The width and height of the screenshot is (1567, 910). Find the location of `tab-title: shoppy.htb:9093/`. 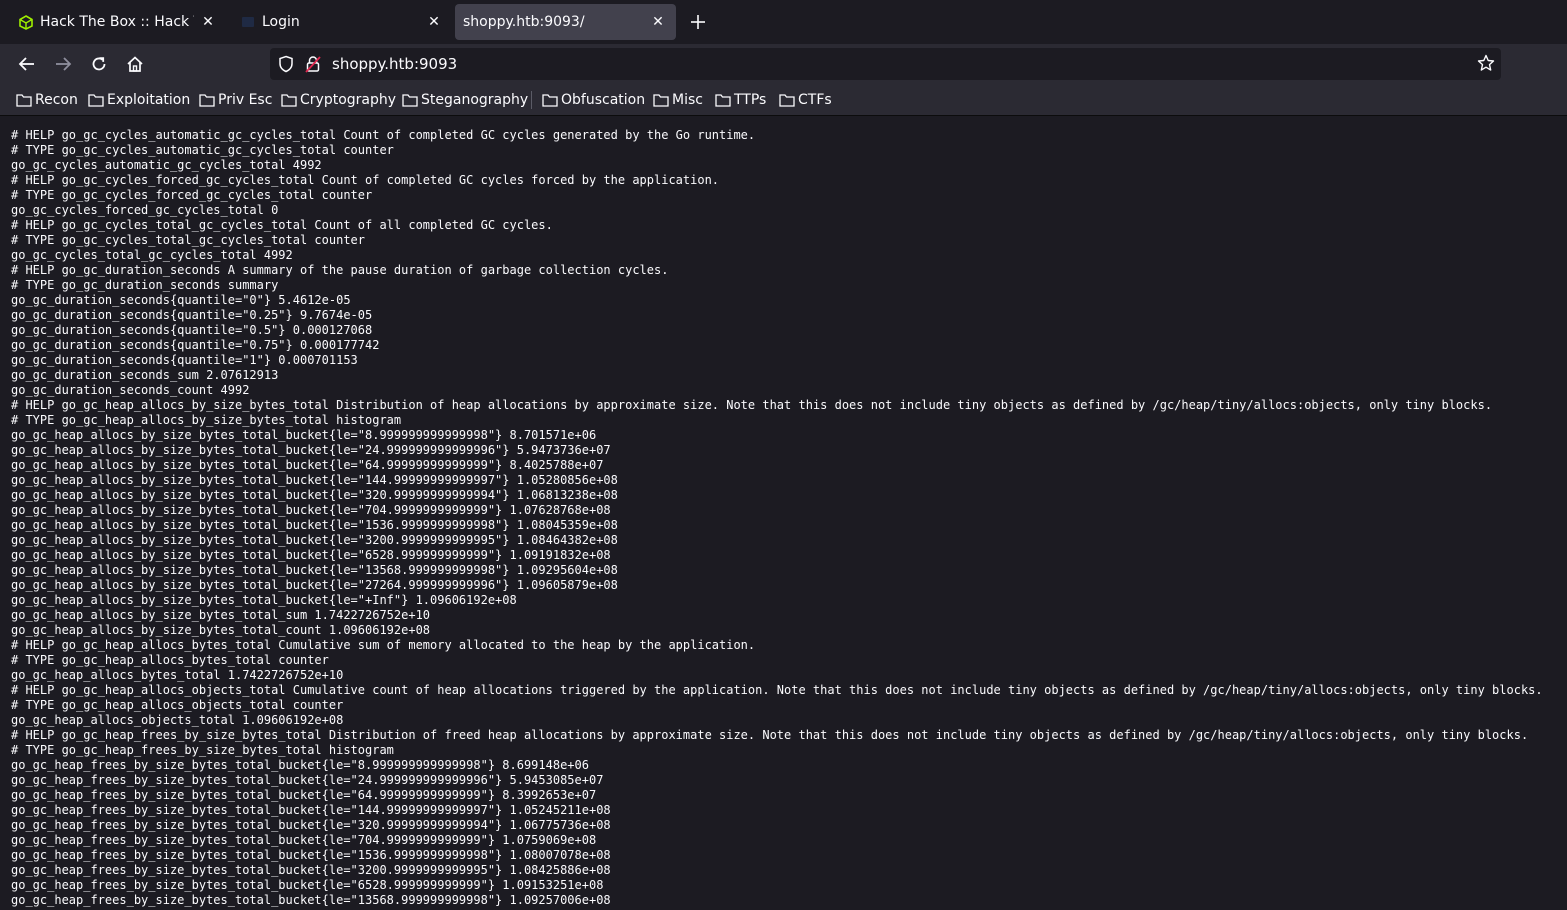

tab-title: shoppy.htb:9093/ is located at coordinates (524, 22).